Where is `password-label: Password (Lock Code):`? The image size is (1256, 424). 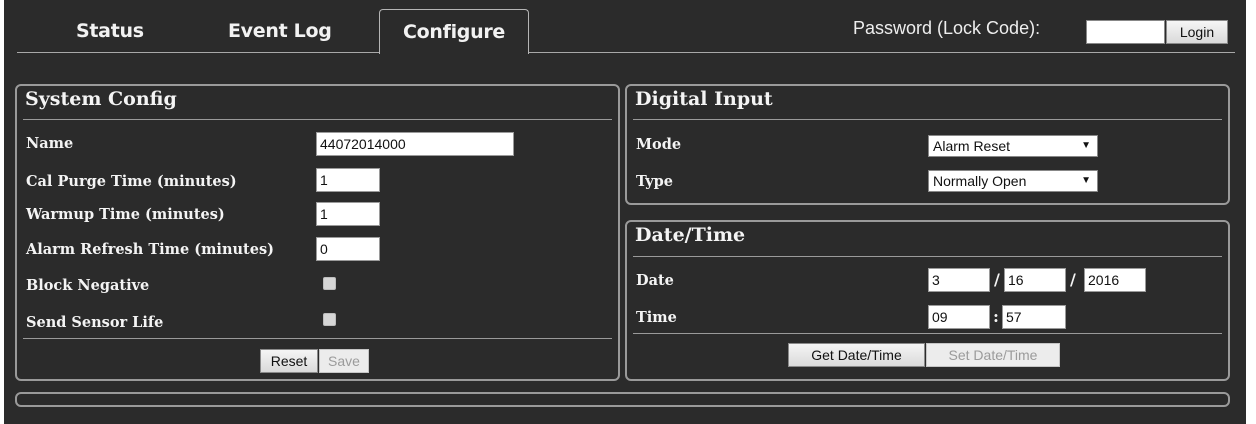
password-label: Password (Lock Code): is located at coordinates (947, 28).